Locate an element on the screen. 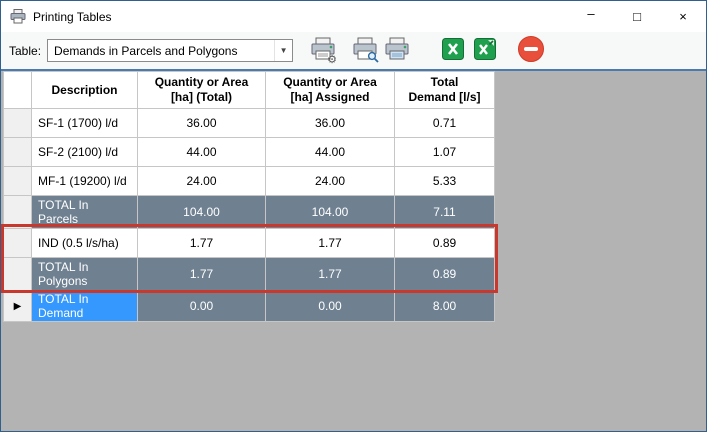 This screenshot has height=432, width=707. minus-circle-icon is located at coordinates (531, 50).